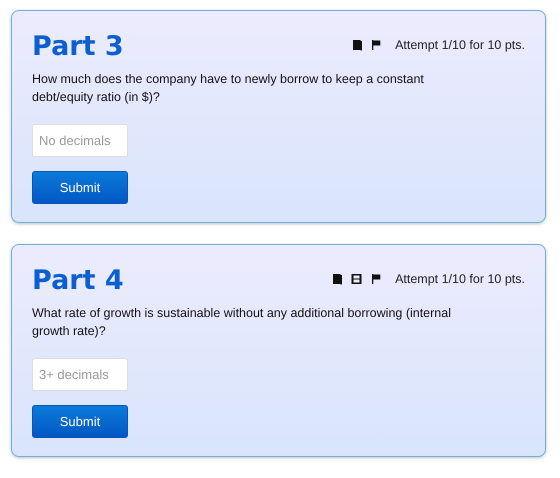 This screenshot has height=478, width=560. What do you see at coordinates (228, 88) in the screenshot?
I see `question-text: How much does the company have to newly borrow to keep a constant debt/equity ratio (in $)?` at bounding box center [228, 88].